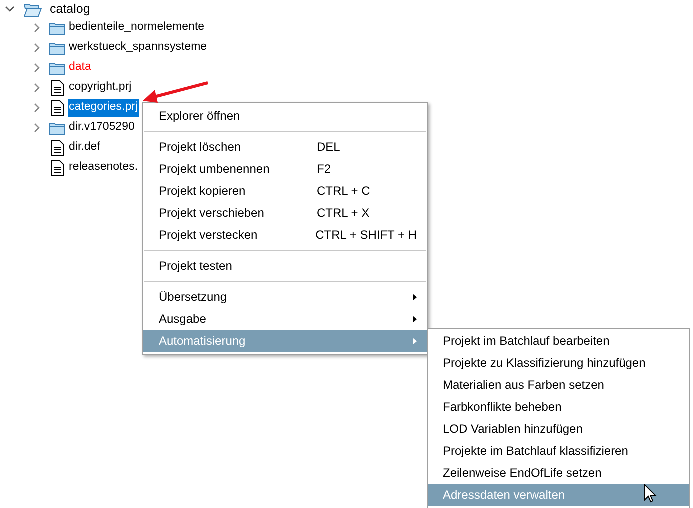 The image size is (693, 508). Describe the element at coordinates (100, 88) in the screenshot. I see `tree-item-label: copyright.prj` at that location.